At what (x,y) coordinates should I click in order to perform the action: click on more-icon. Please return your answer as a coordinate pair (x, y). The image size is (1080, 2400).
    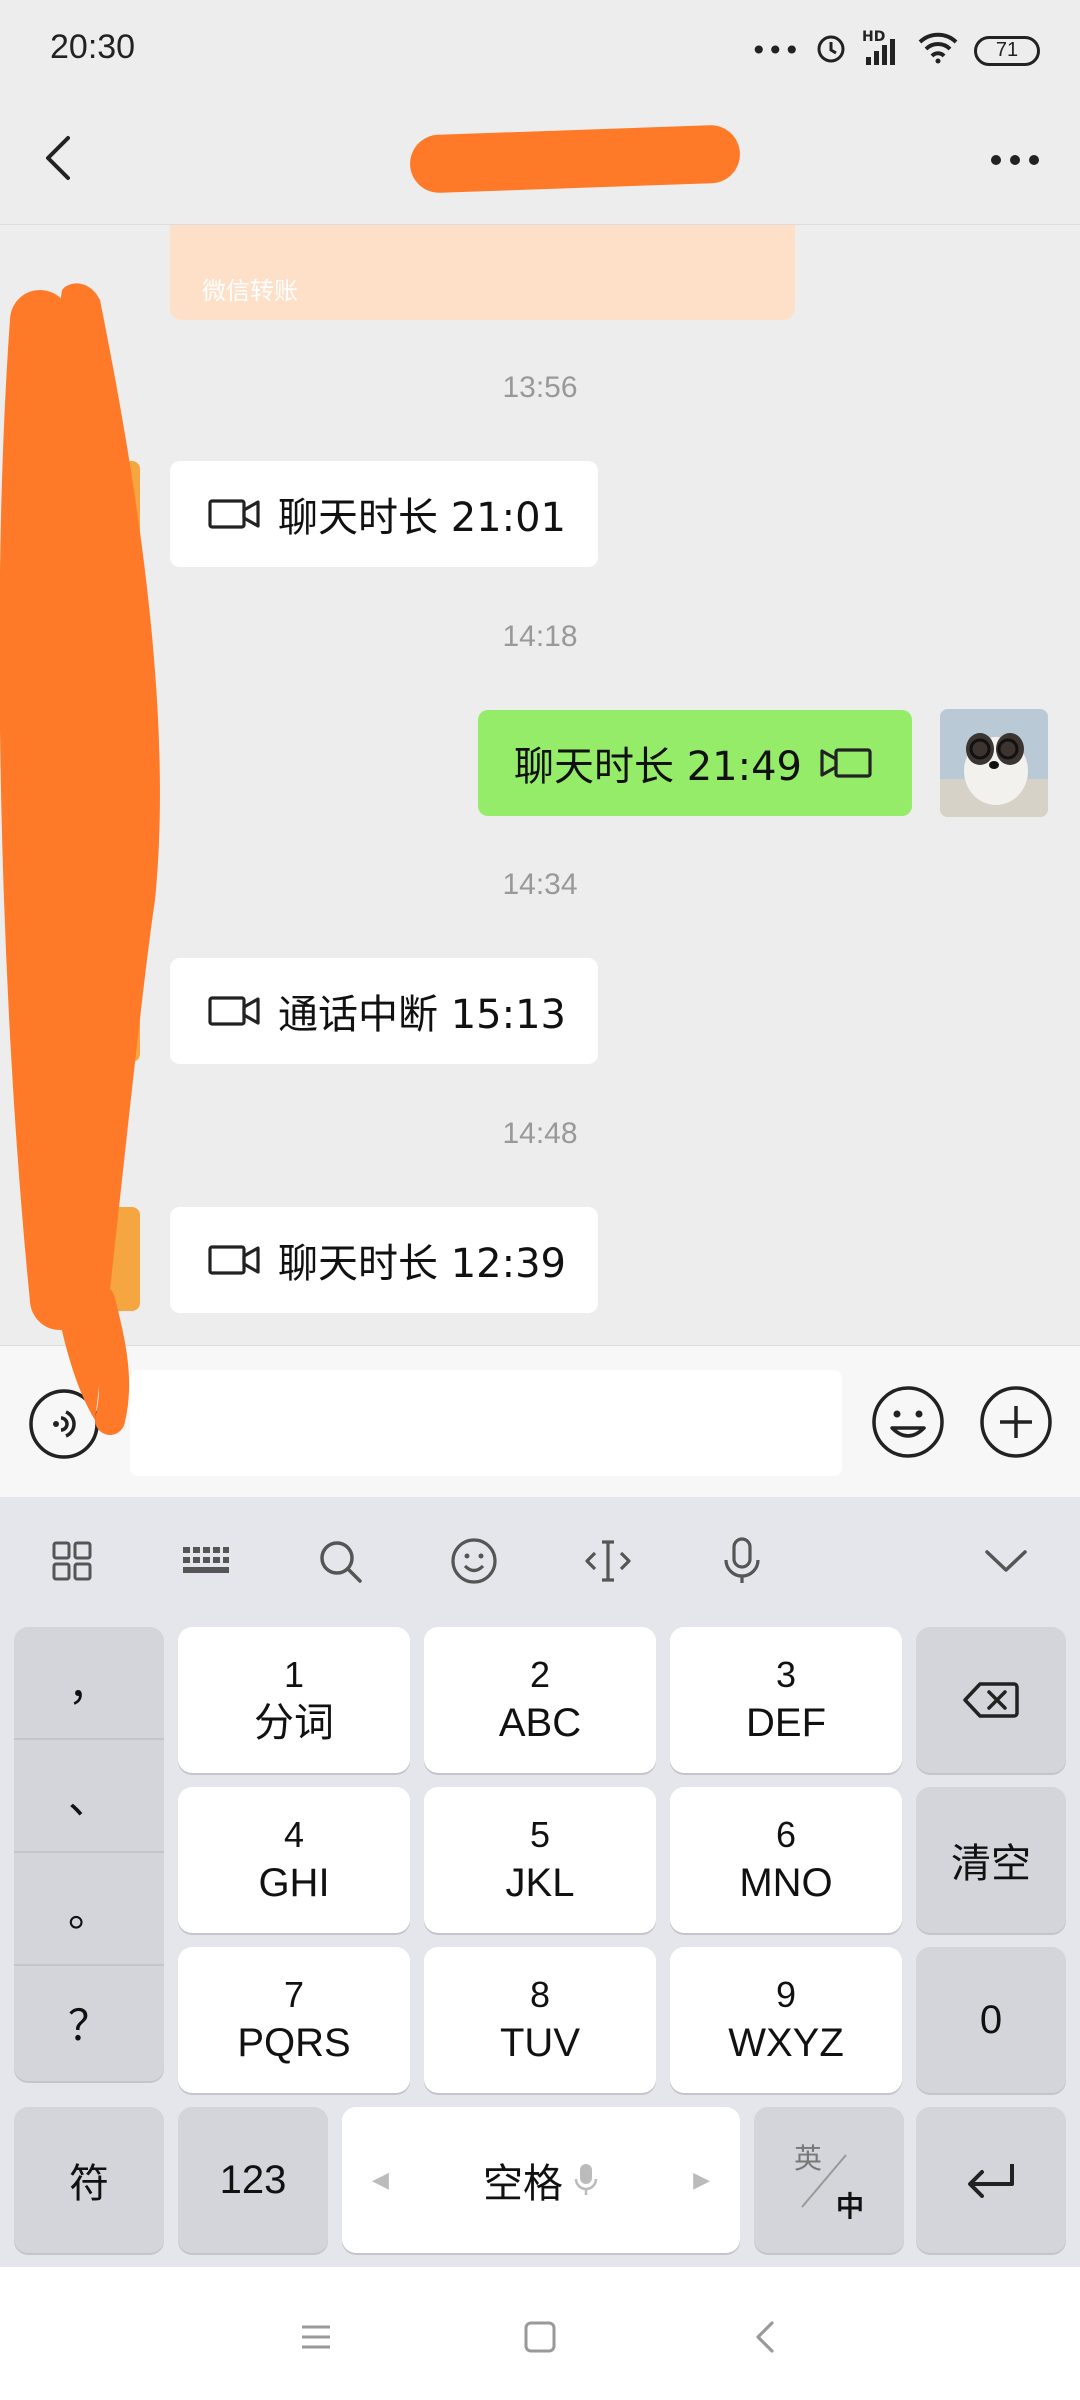
    Looking at the image, I should click on (1015, 160).